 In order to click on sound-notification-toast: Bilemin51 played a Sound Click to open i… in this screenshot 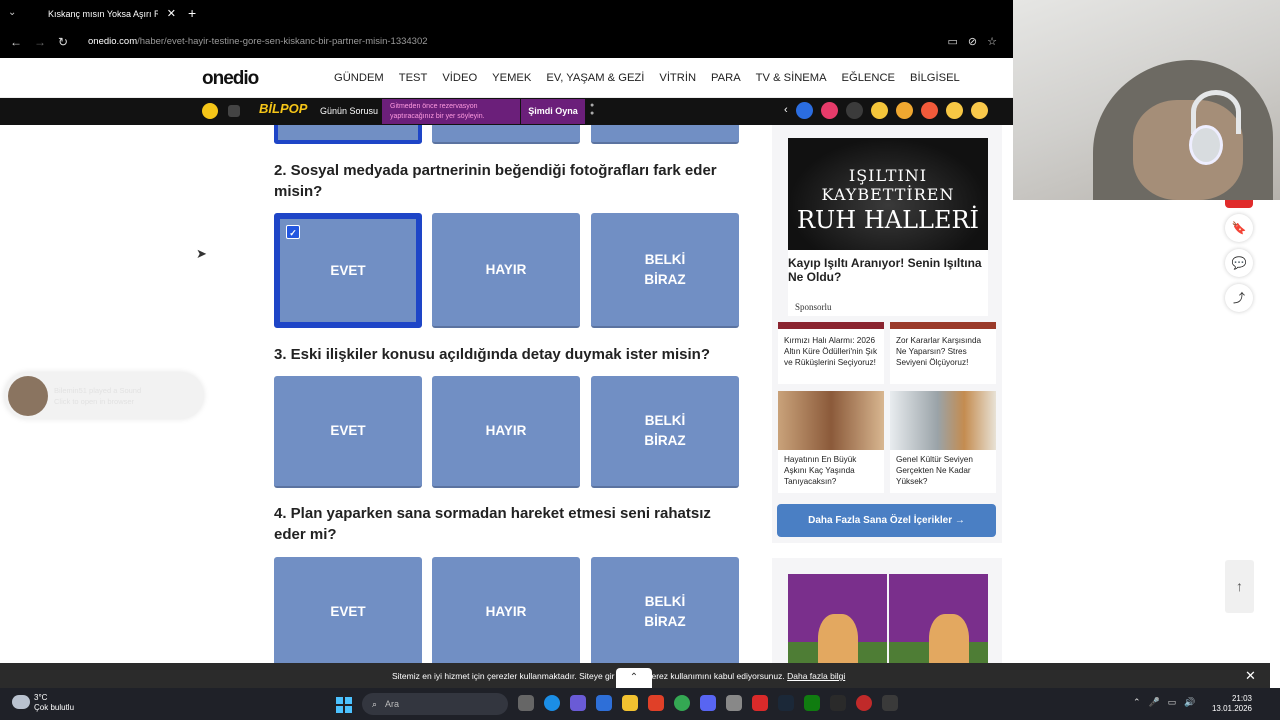, I will do `click(104, 395)`.